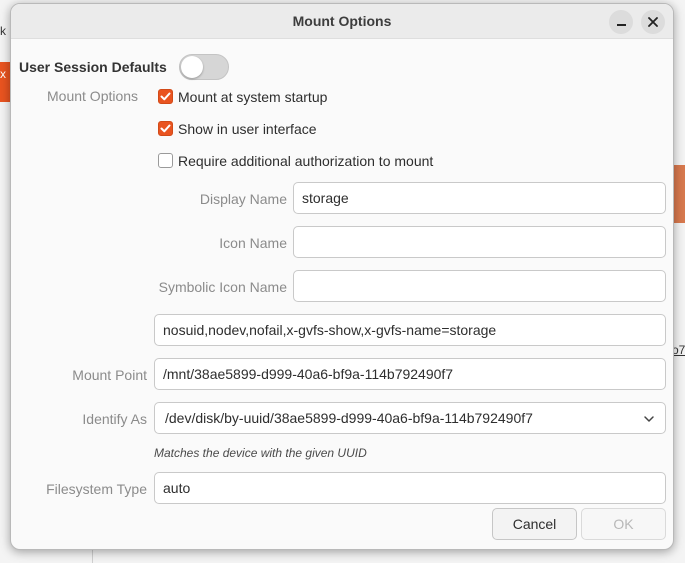 This screenshot has width=685, height=563. What do you see at coordinates (479, 198) in the screenshot?
I see `display-name-input: storage` at bounding box center [479, 198].